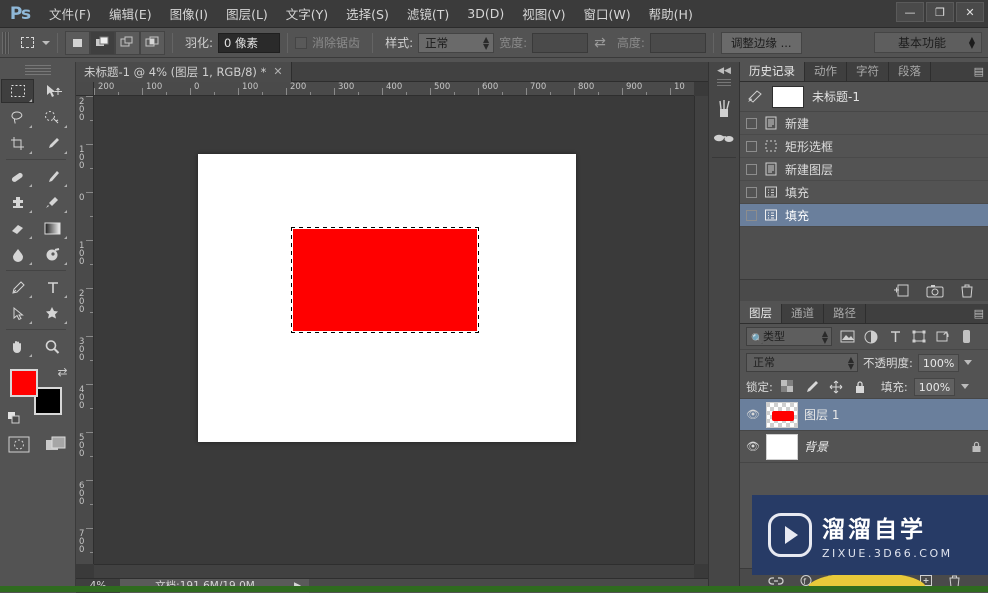 Image resolution: width=988 pixels, height=593 pixels. What do you see at coordinates (775, 581) in the screenshot?
I see `link-layers-icon` at bounding box center [775, 581].